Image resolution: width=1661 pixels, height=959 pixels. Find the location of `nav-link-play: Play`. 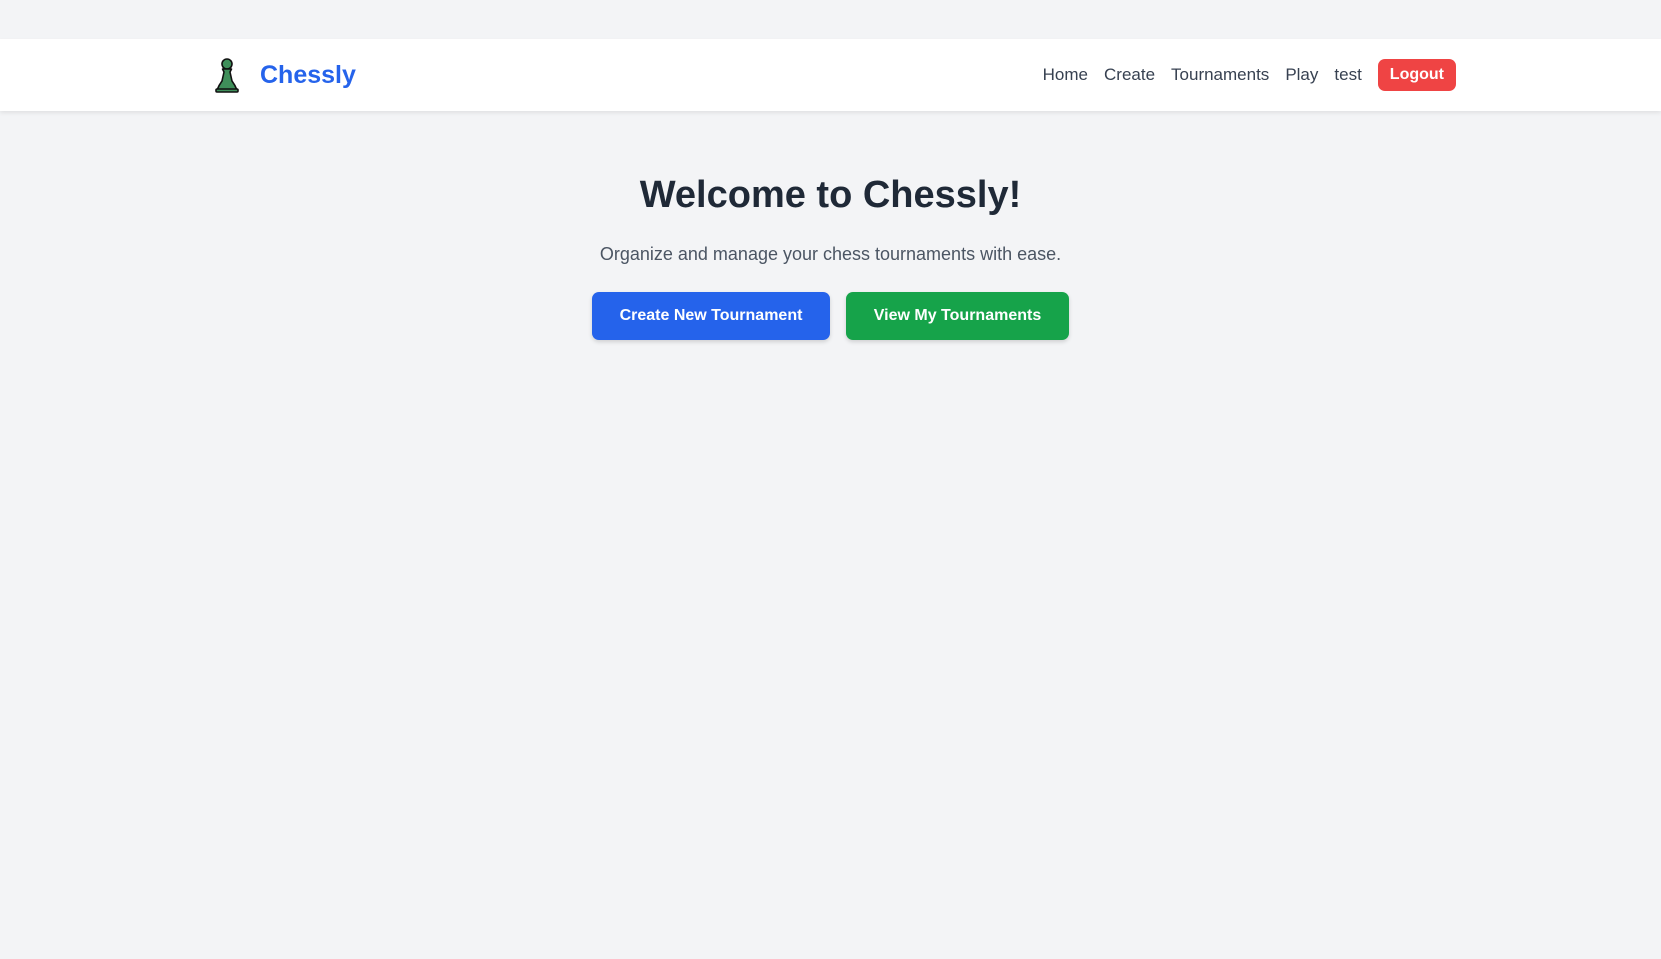

nav-link-play: Play is located at coordinates (1301, 75).